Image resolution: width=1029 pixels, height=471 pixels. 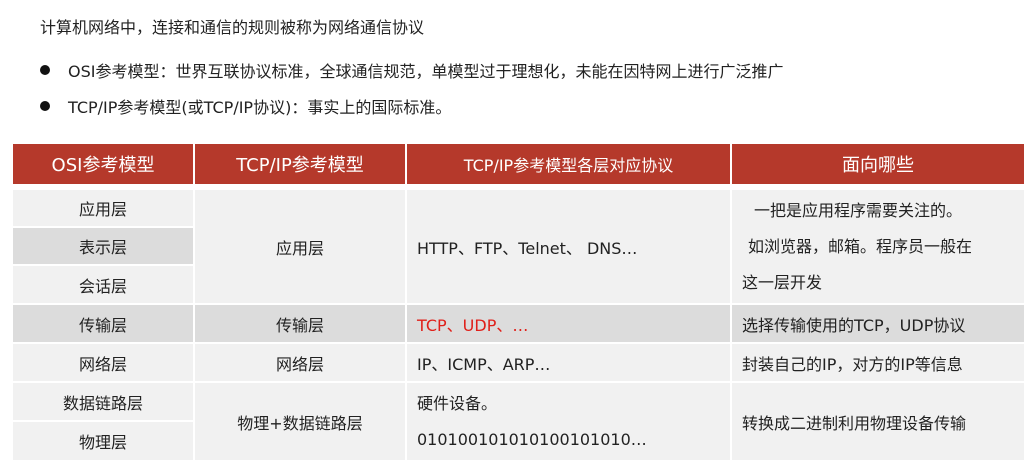 What do you see at coordinates (860, 246) in the screenshot?
I see `note-line: 如浏览器，邮箱。程序员一般在` at bounding box center [860, 246].